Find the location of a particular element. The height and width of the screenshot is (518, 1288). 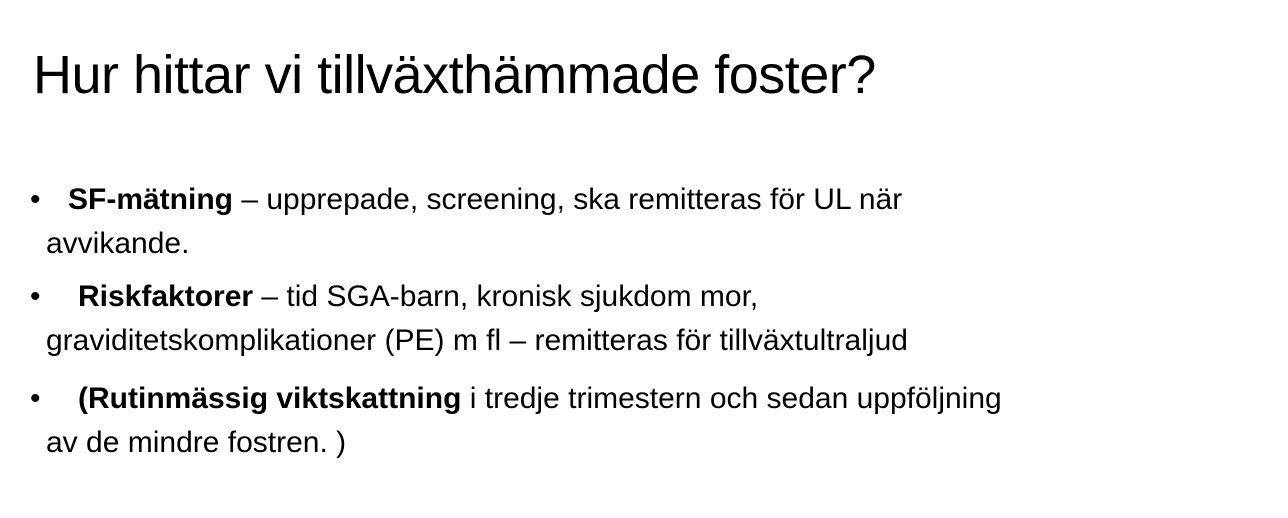

bullet-text: – tid SGA-barn, kronisk sjukdom mor, is located at coordinates (506, 296).